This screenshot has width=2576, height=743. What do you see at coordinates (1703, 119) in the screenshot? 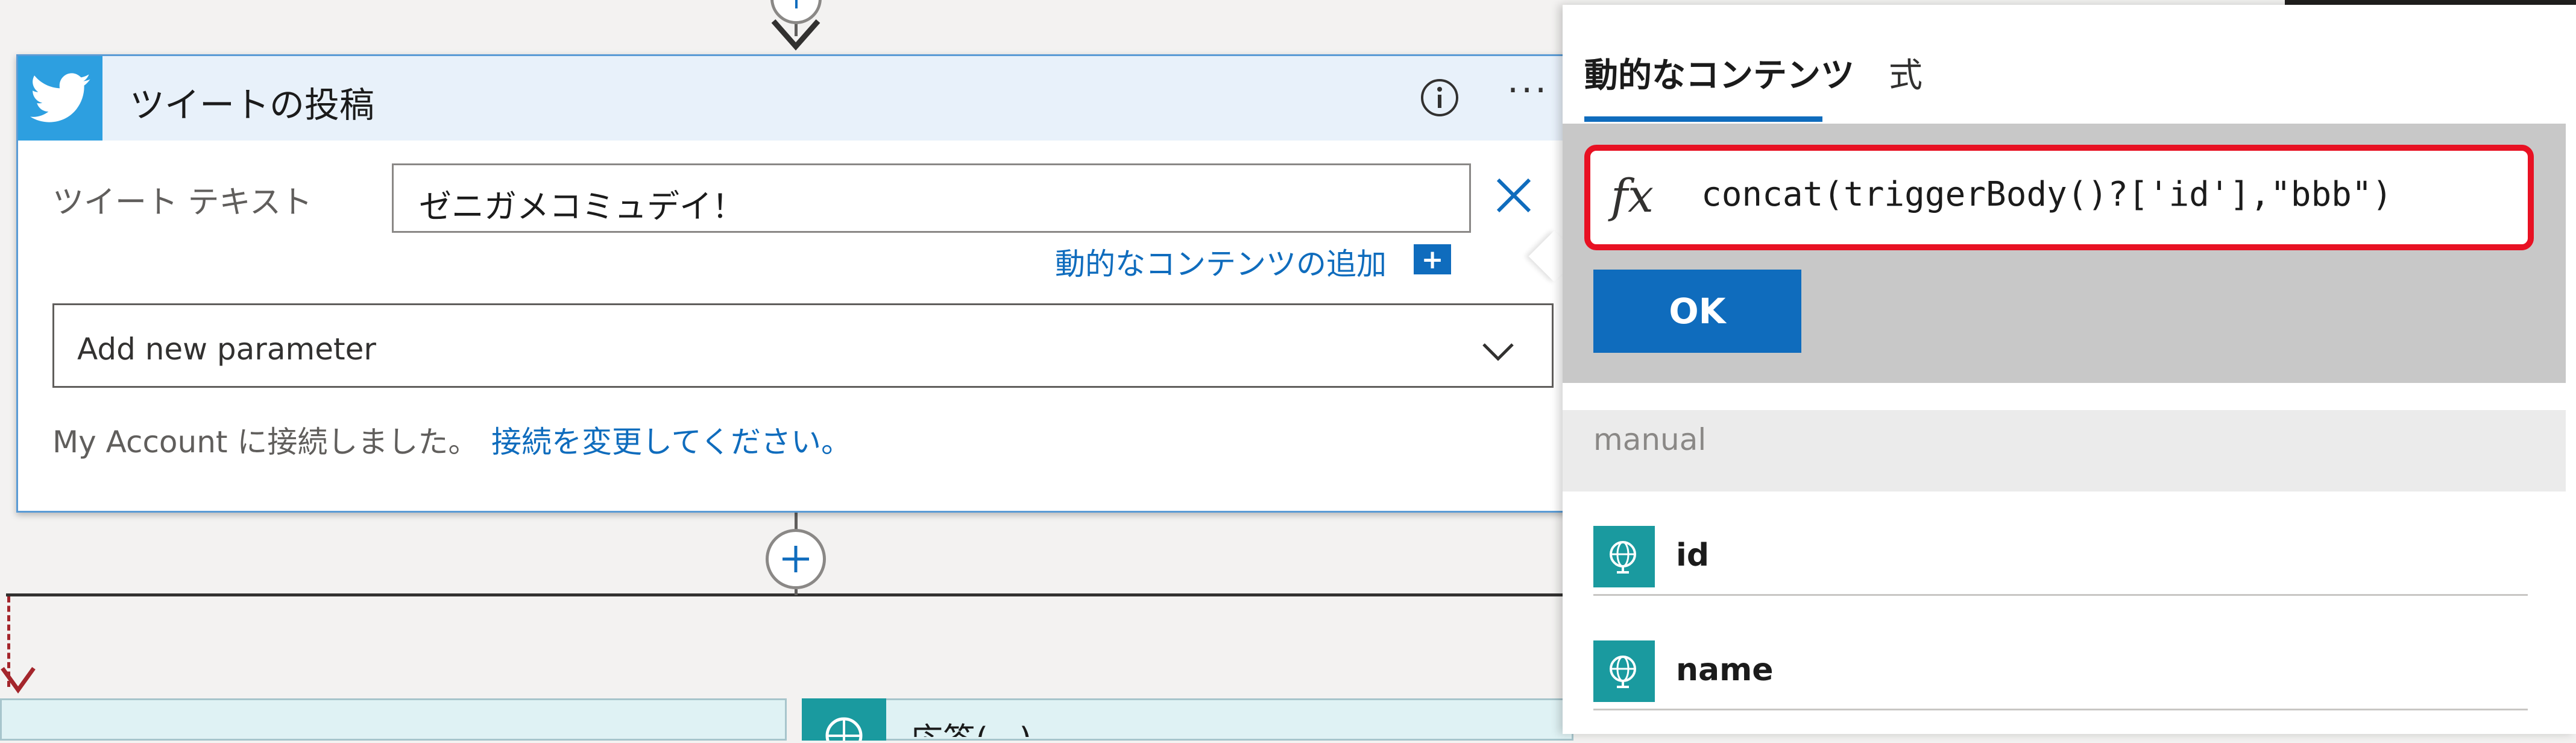
I see `active-tab-underline` at bounding box center [1703, 119].